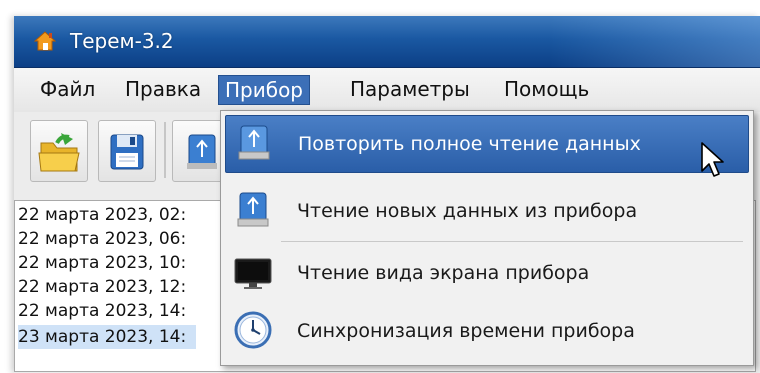 This screenshot has width=760, height=373. Describe the element at coordinates (469, 144) in the screenshot. I see `menu-item-label: Повторить полное чтение данных` at that location.